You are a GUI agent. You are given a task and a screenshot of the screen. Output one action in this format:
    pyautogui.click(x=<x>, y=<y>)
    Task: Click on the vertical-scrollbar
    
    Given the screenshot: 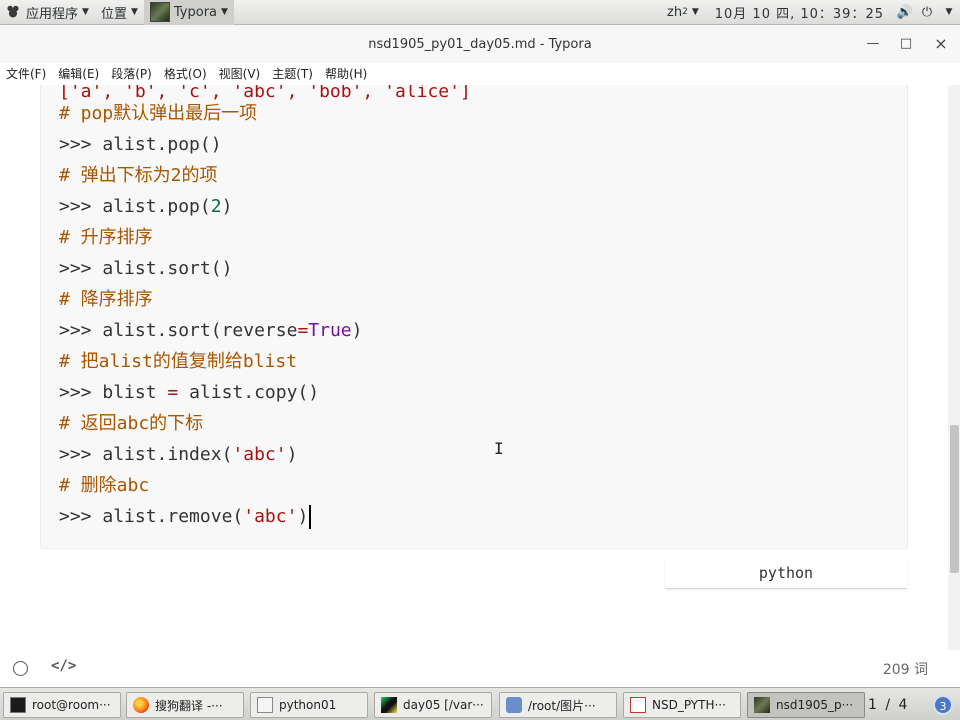 What is the action you would take?
    pyautogui.click(x=954, y=367)
    